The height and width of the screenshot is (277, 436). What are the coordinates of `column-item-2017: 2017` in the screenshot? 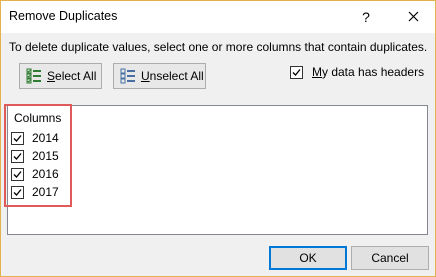 It's located at (35, 192).